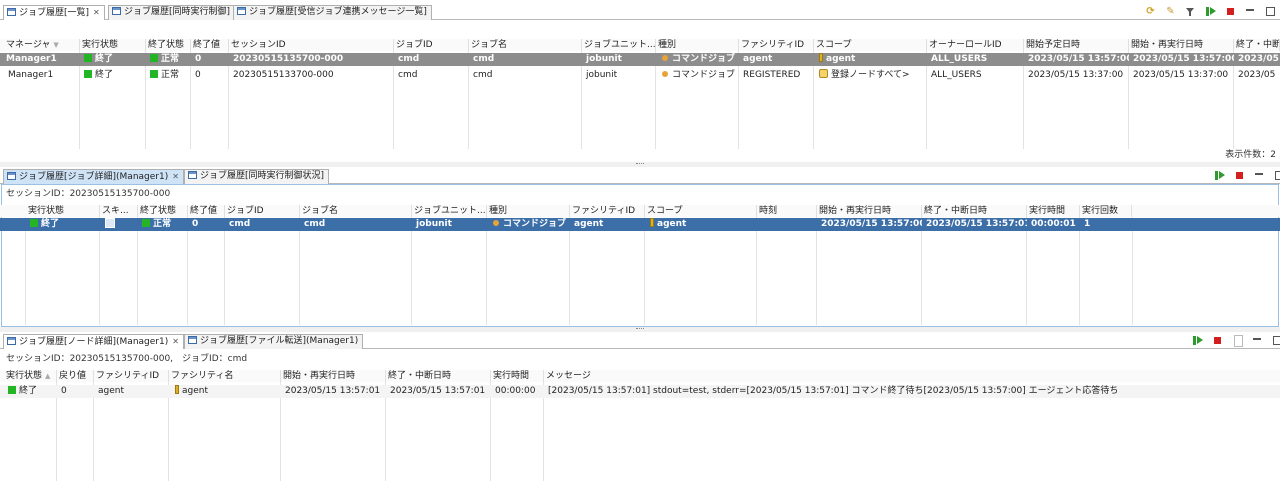 This screenshot has width=1280, height=481. What do you see at coordinates (54, 12) in the screenshot?
I see `tab-job-history-list: ジョブ履歴[一覧] ✕` at bounding box center [54, 12].